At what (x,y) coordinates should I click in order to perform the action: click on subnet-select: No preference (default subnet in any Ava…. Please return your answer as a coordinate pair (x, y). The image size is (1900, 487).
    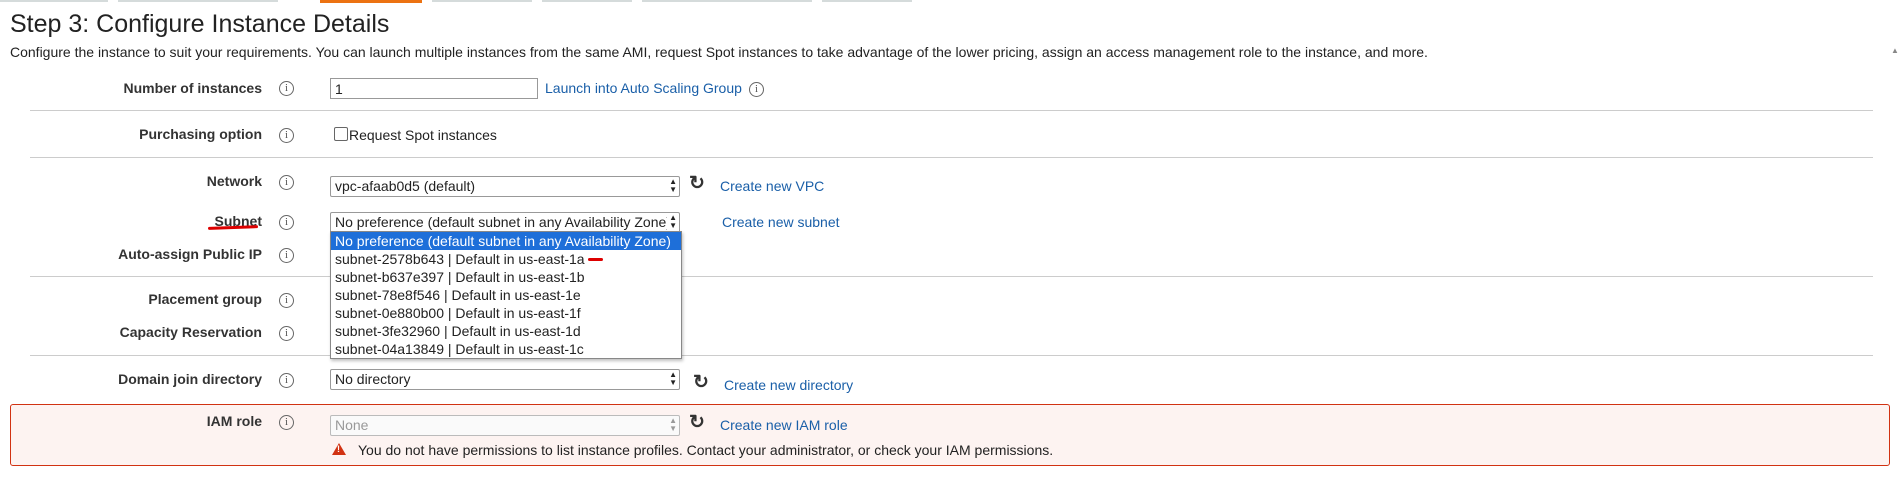
    Looking at the image, I should click on (505, 222).